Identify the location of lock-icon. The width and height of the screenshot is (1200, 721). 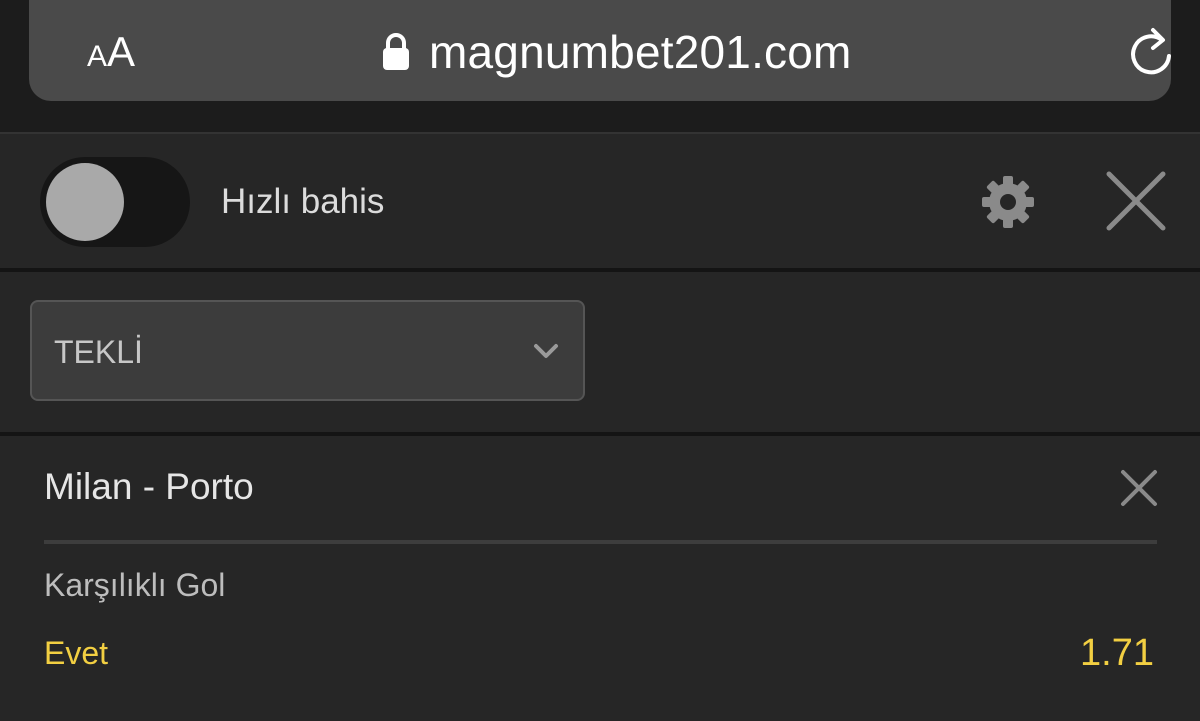
(396, 51).